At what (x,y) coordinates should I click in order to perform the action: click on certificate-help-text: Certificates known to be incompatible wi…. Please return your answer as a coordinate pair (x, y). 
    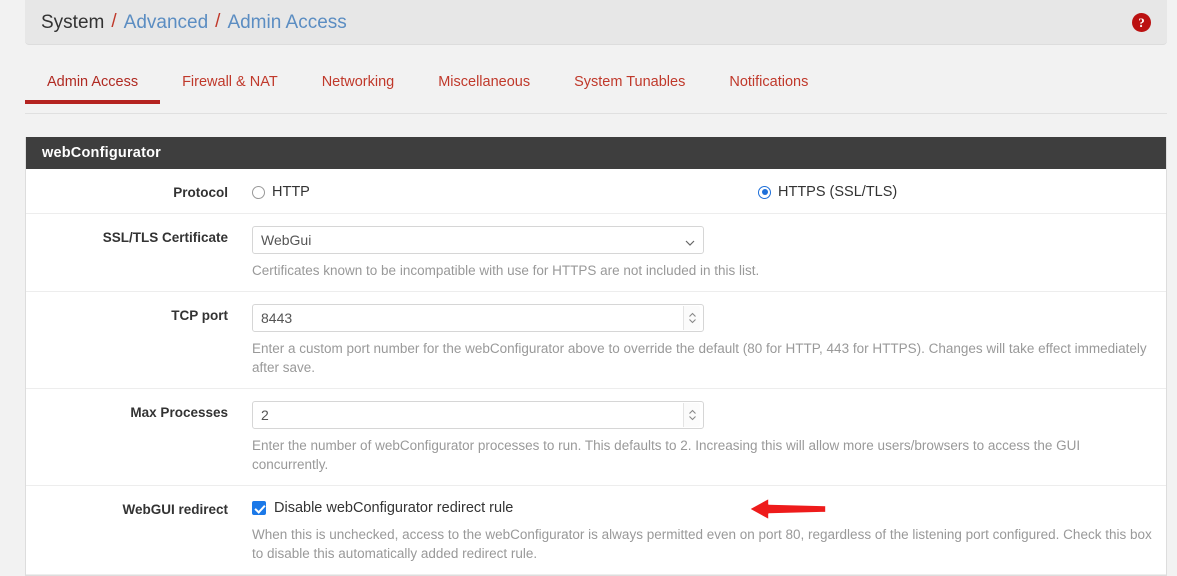
    Looking at the image, I should click on (506, 270).